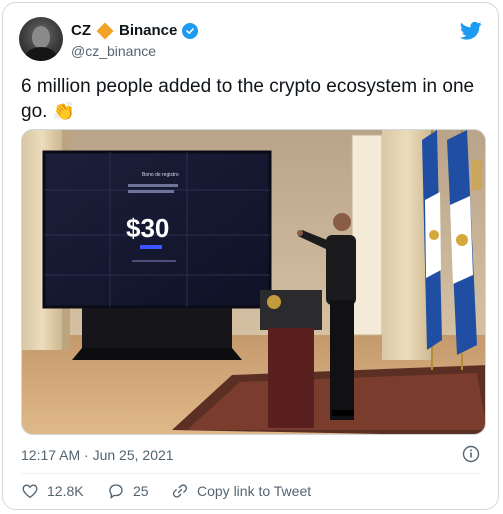 The width and height of the screenshot is (503, 514). Describe the element at coordinates (190, 30) in the screenshot. I see `verified-badge-icon` at that location.